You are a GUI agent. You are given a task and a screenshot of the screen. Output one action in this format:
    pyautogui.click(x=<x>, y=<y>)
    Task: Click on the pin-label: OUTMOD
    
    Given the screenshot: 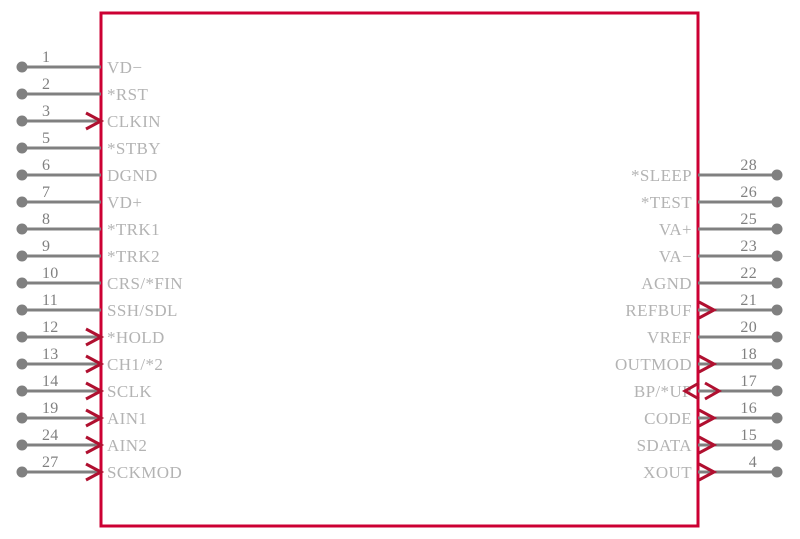 What is the action you would take?
    pyautogui.click(x=653, y=364)
    